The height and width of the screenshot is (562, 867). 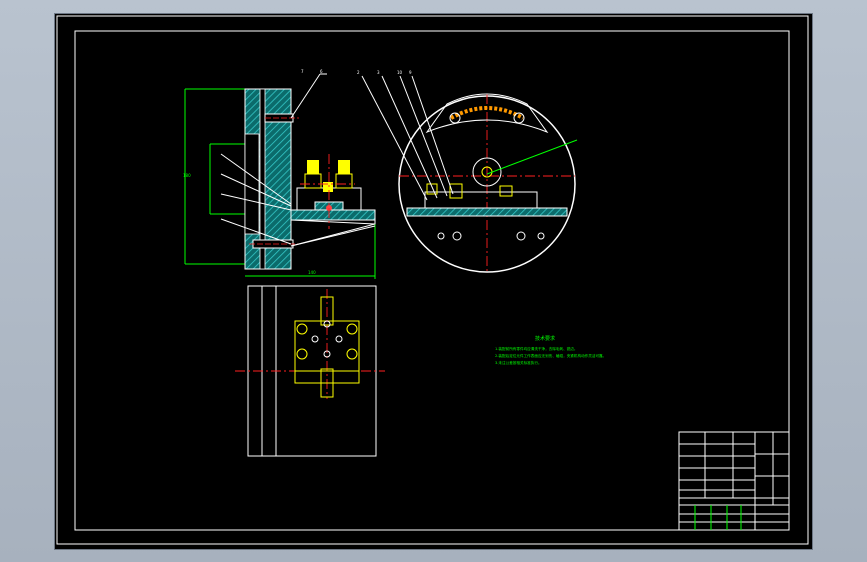 What do you see at coordinates (321, 71) in the screenshot?
I see `svg-text: 6` at bounding box center [321, 71].